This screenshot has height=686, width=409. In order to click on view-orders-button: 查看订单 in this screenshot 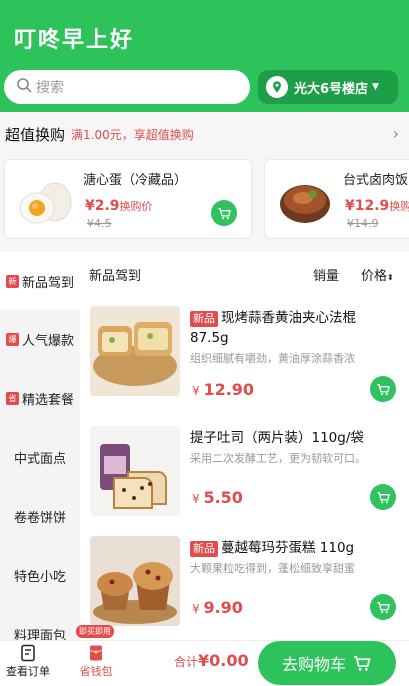, I will do `click(28, 663)`.